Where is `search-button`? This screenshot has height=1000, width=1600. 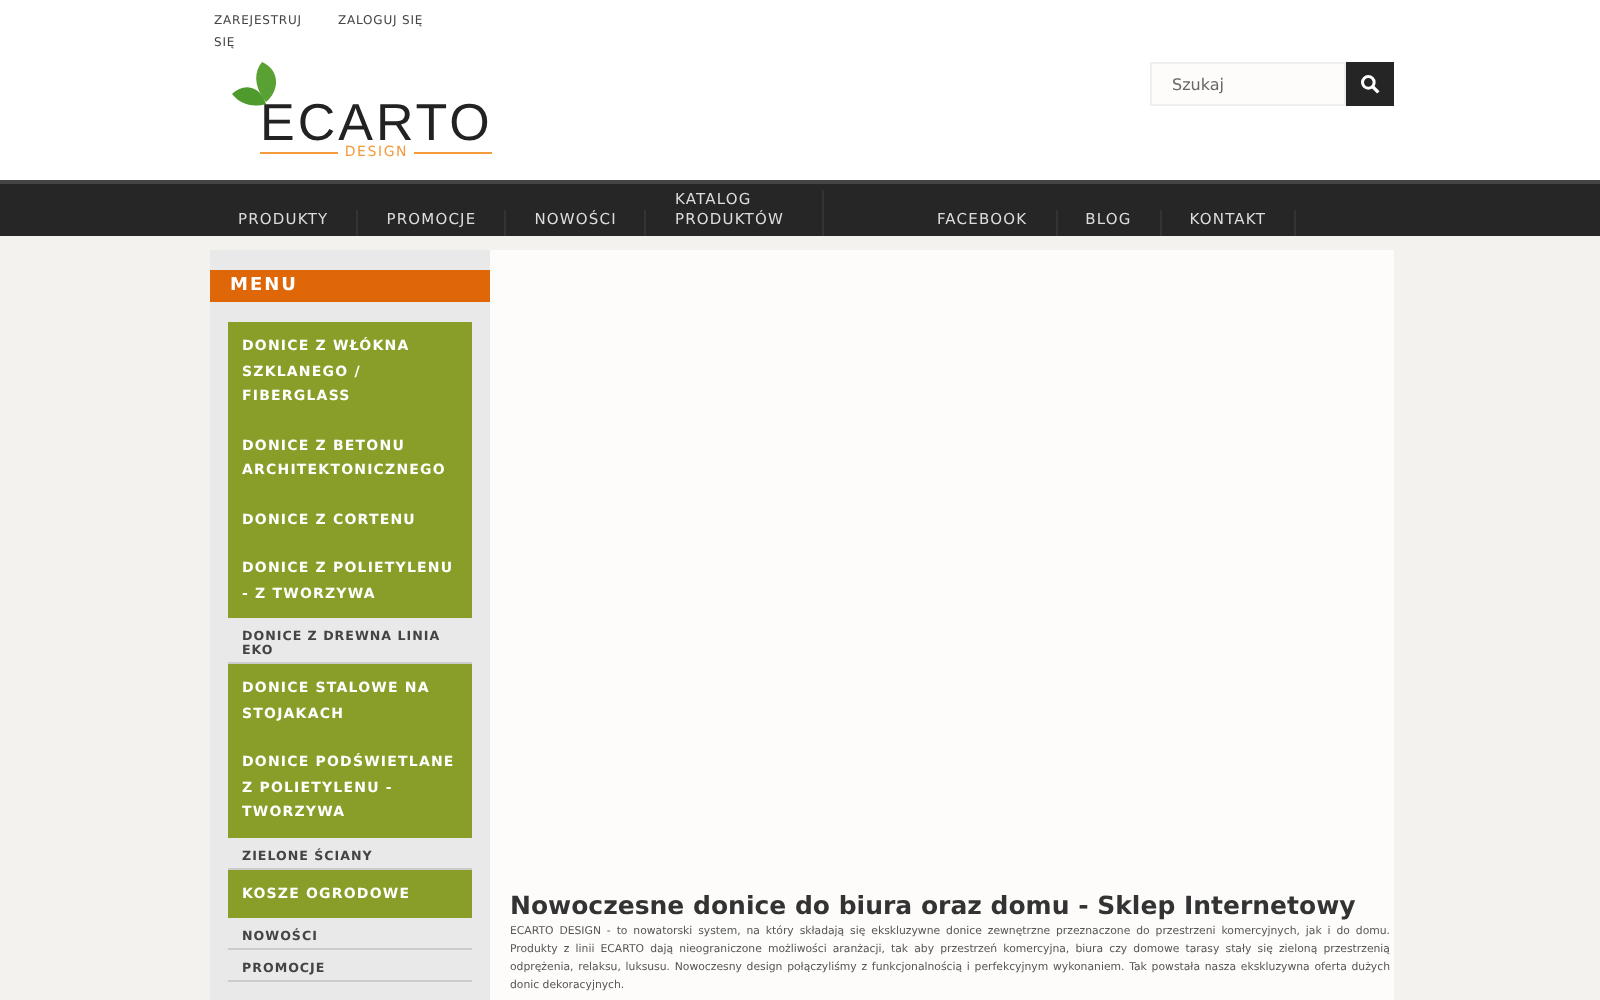 search-button is located at coordinates (1370, 84).